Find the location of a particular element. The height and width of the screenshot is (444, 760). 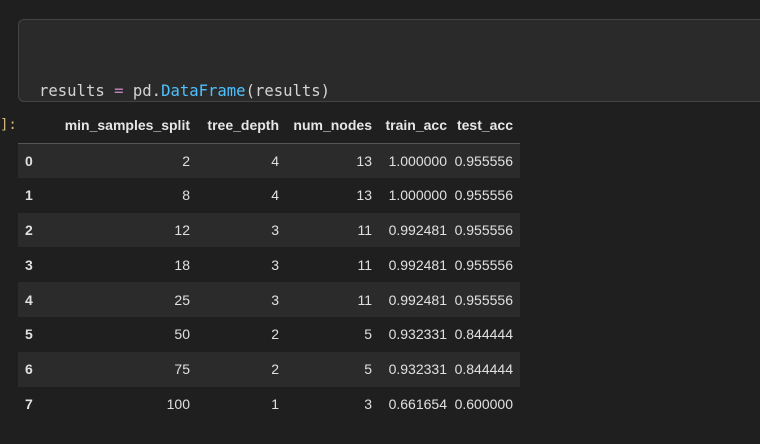

cell-num-nodes: 3 is located at coordinates (368, 403).